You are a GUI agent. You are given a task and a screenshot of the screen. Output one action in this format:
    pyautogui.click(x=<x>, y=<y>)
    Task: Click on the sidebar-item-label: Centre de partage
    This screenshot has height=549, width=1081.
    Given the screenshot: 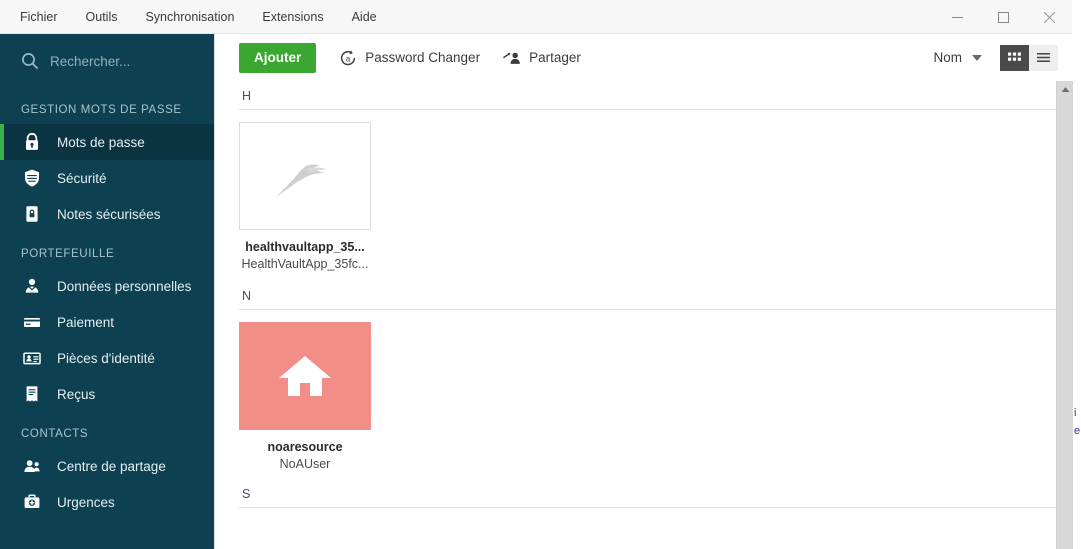 What is the action you would take?
    pyautogui.click(x=111, y=466)
    